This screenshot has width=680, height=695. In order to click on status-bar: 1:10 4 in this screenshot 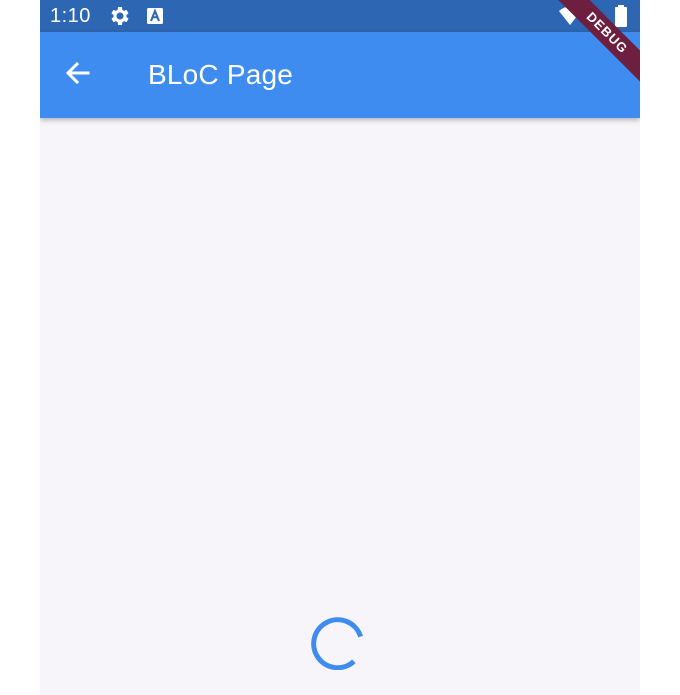, I will do `click(340, 16)`.